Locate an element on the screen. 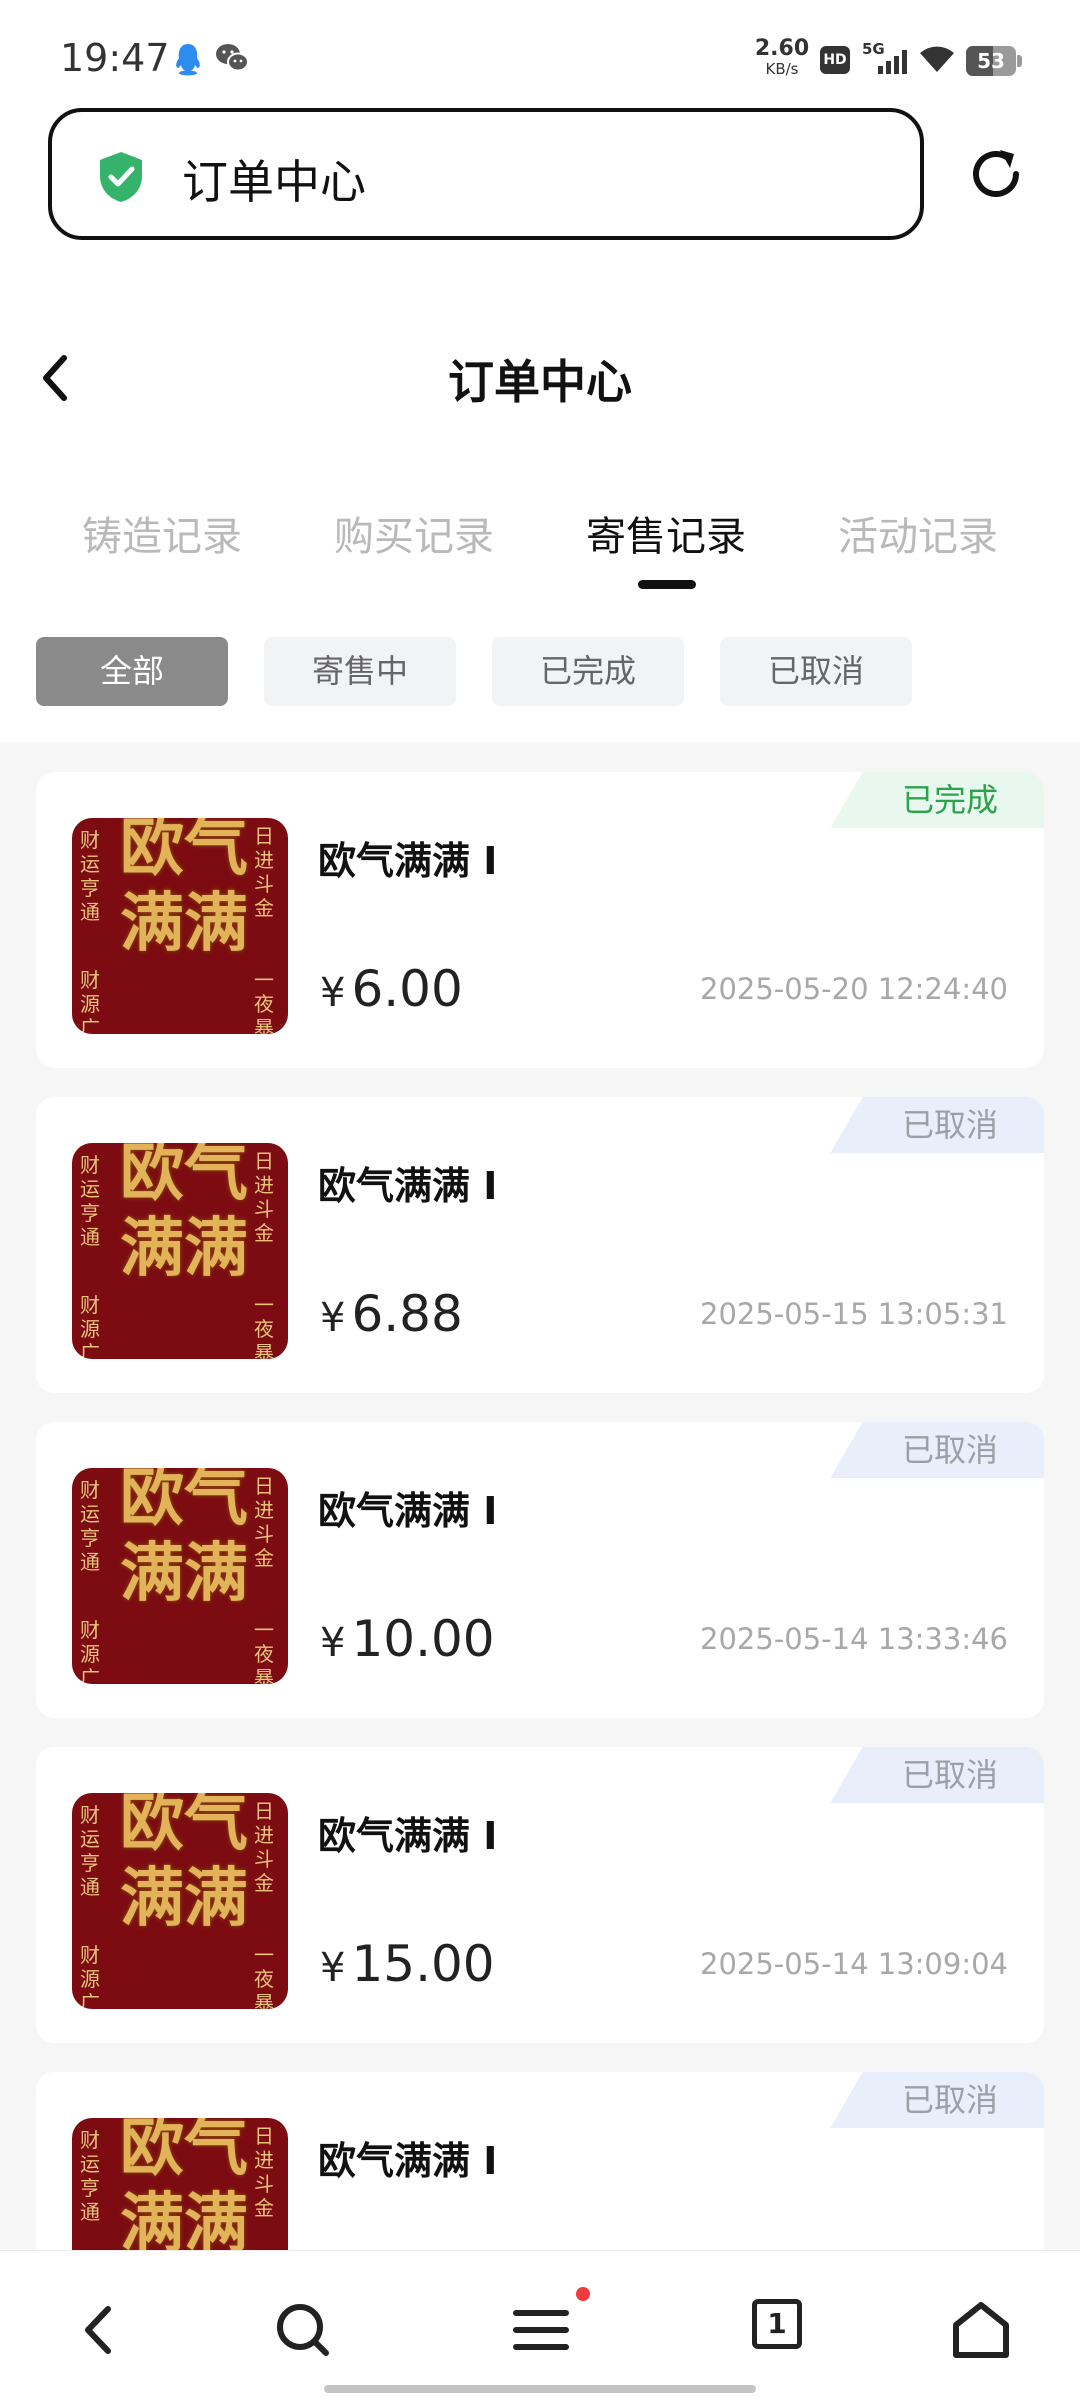 The width and height of the screenshot is (1080, 2400). status-bar: 19:47 2.60 KB/s HD 5G 53 is located at coordinates (540, 55).